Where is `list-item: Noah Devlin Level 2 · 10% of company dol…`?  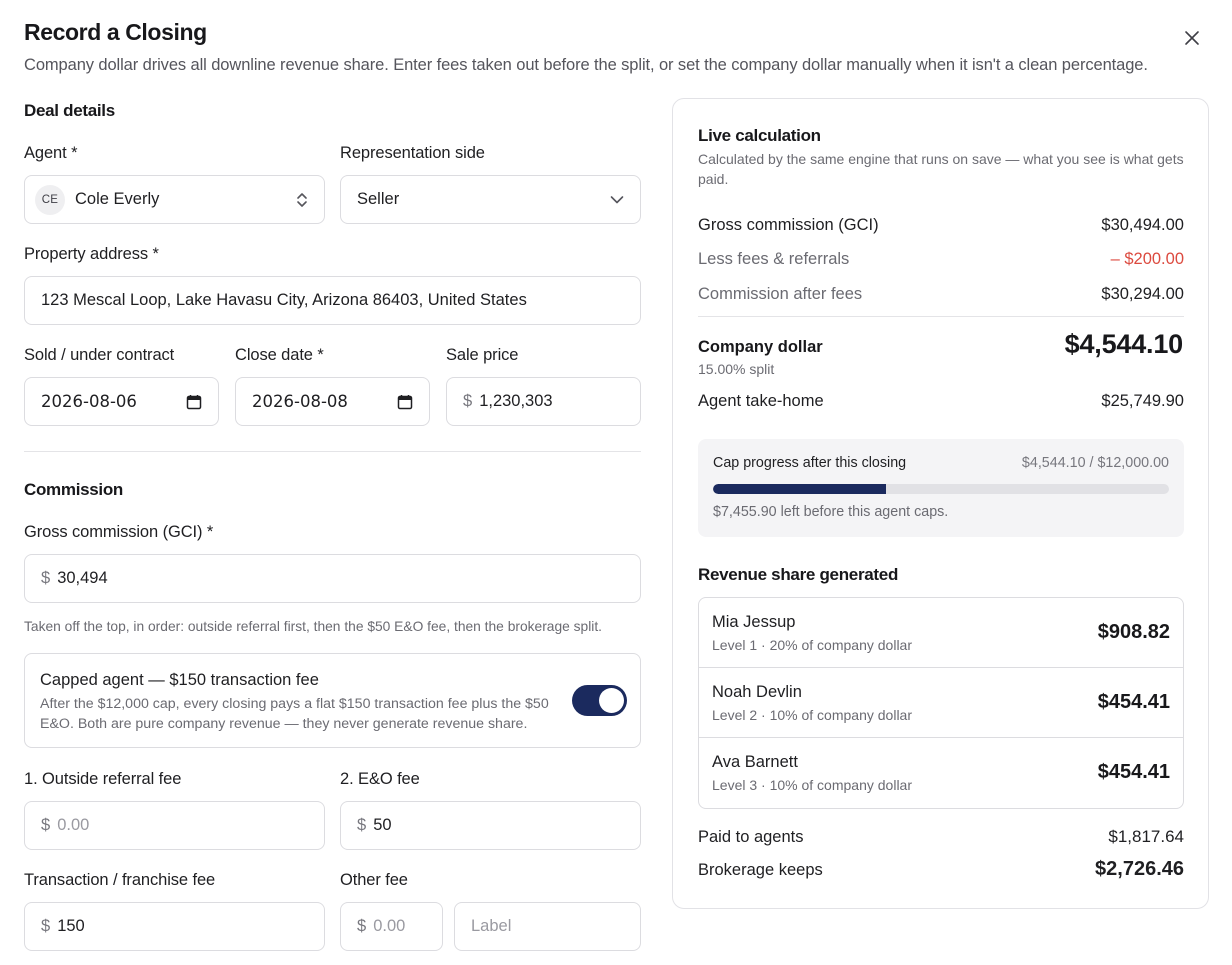 list-item: Noah Devlin Level 2 · 10% of company dol… is located at coordinates (941, 703).